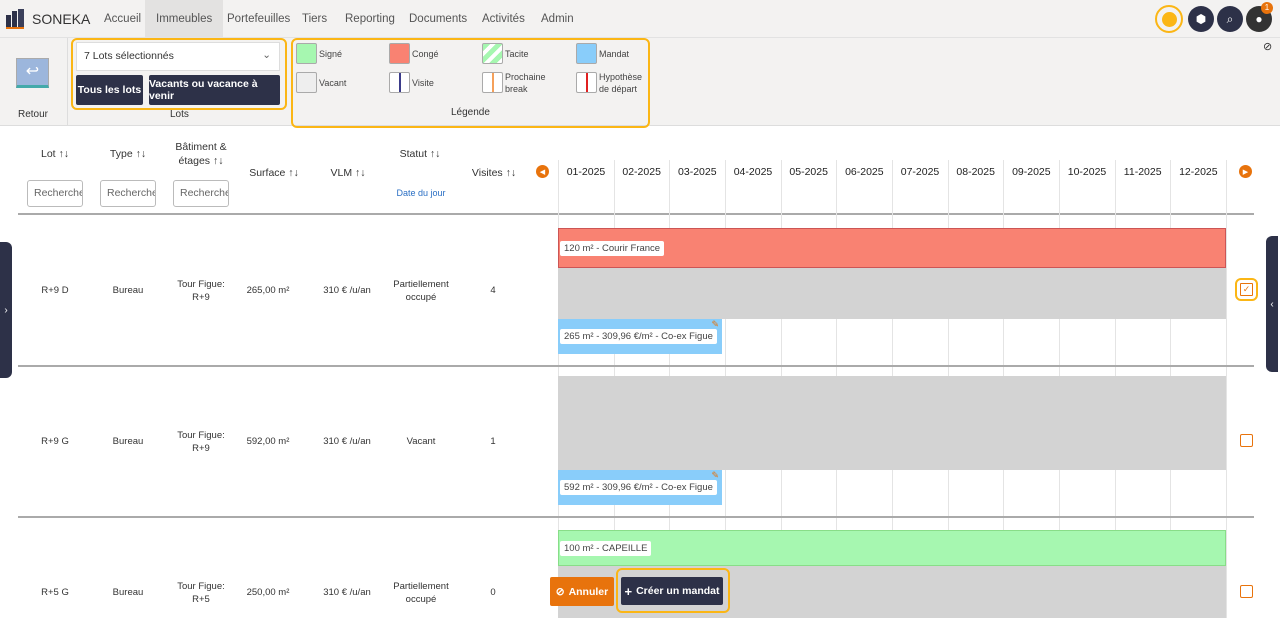 The width and height of the screenshot is (1280, 618). Describe the element at coordinates (493, 290) in the screenshot. I see `cell-visites: 4` at that location.